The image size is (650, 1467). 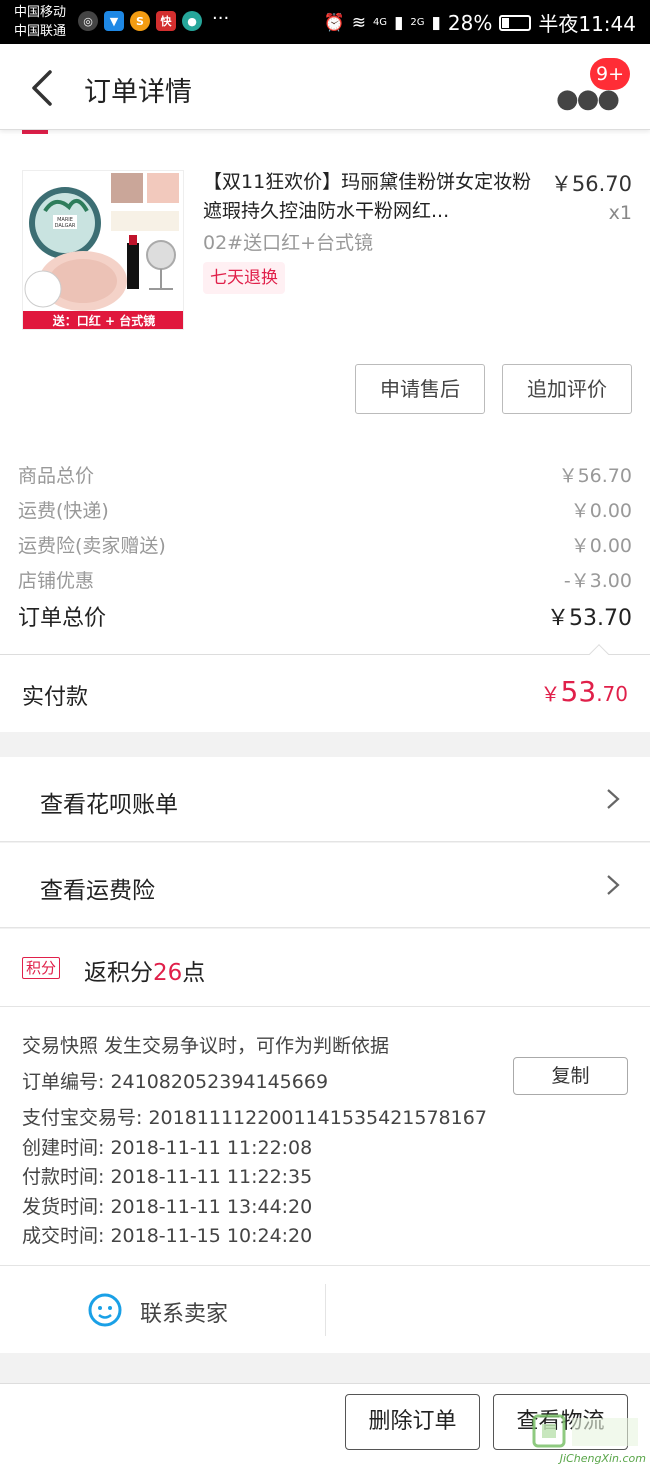 I want to click on apply-after-sale-button: 申请售后, so click(x=420, y=389).